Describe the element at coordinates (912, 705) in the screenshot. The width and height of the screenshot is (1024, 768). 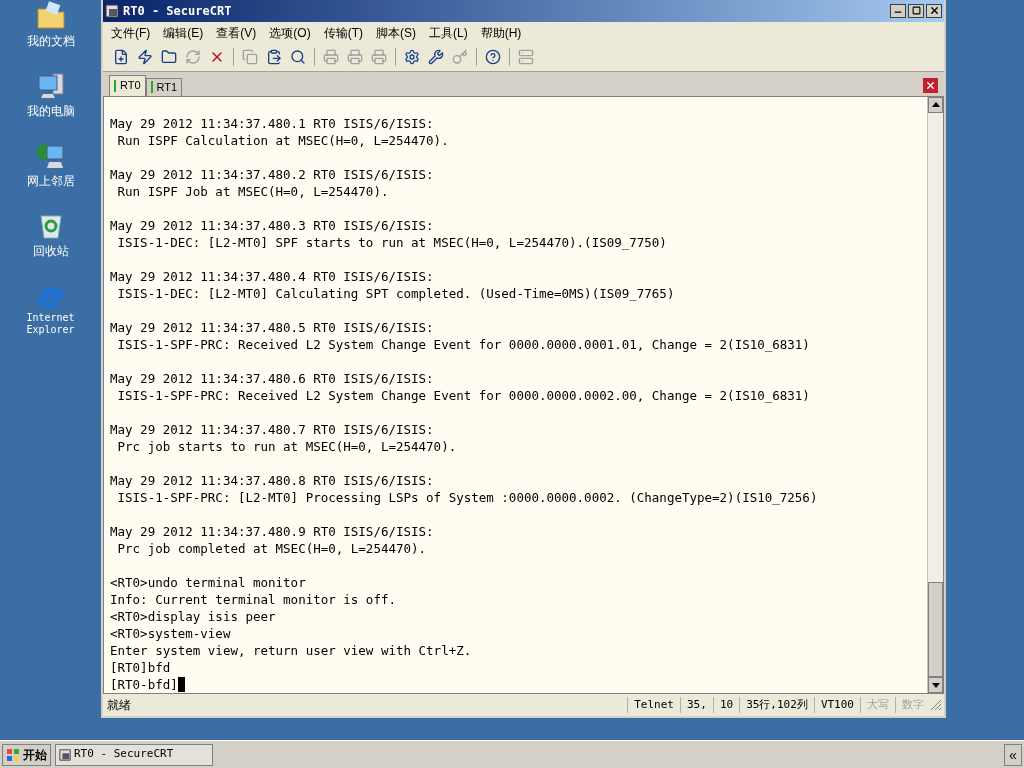
I see `status-field: 数字` at that location.